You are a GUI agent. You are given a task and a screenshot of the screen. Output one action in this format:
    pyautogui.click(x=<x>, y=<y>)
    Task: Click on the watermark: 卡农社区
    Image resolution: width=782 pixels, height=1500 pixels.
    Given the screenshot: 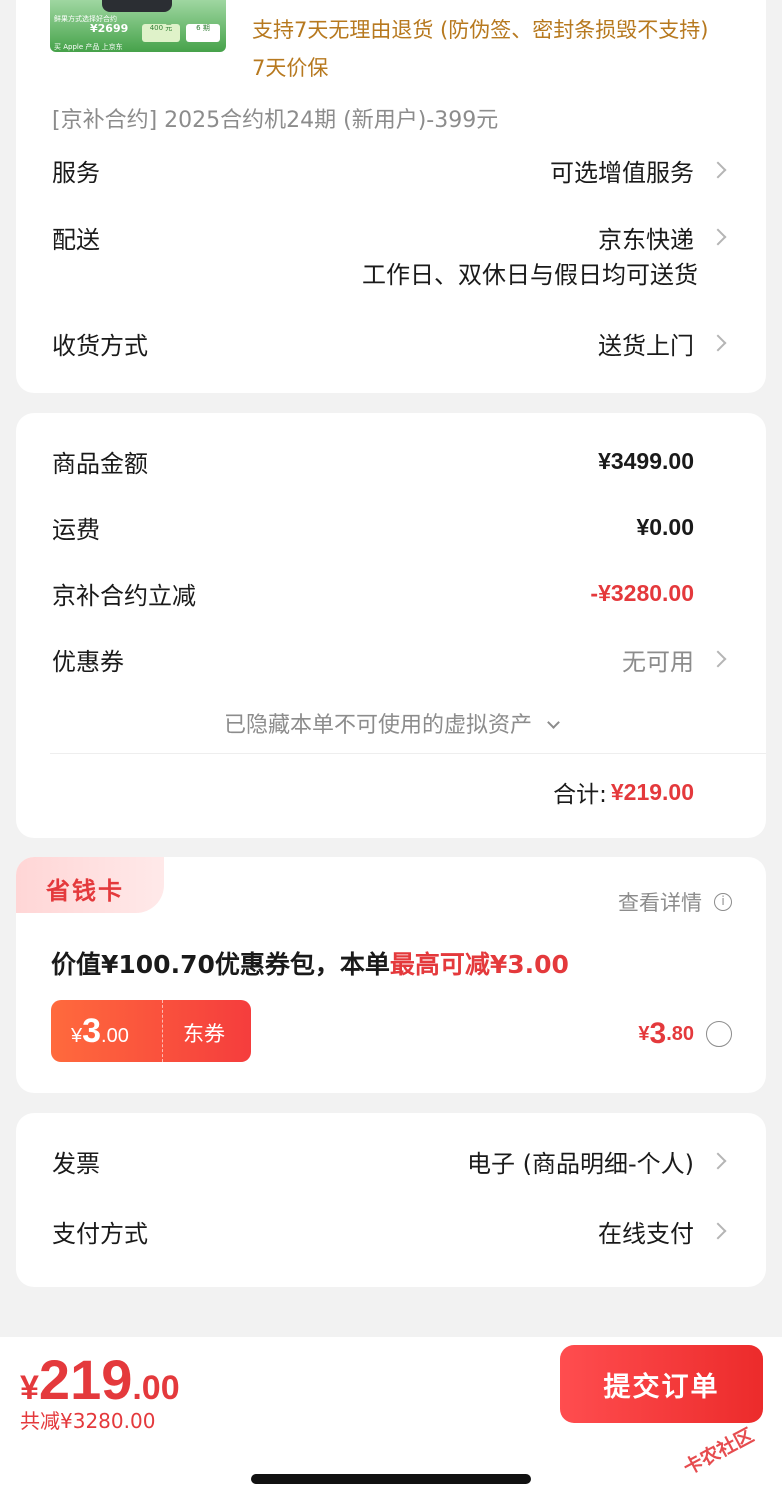 What is the action you would take?
    pyautogui.click(x=718, y=1452)
    